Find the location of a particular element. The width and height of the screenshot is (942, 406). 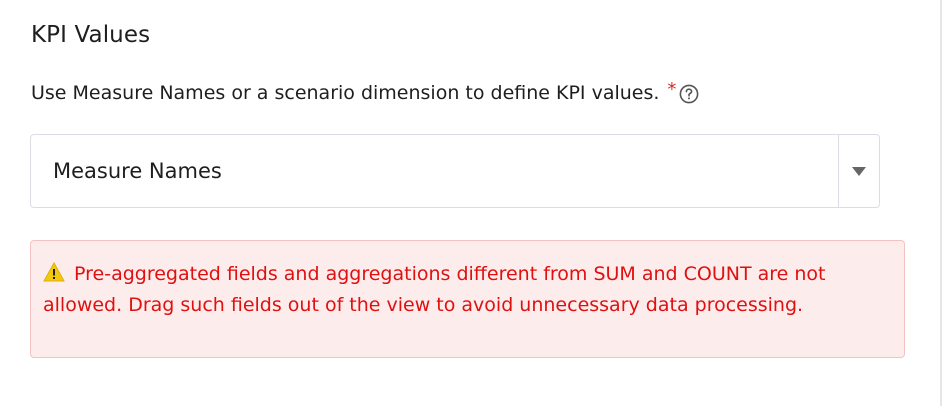

dropdown-toggle is located at coordinates (858, 171).